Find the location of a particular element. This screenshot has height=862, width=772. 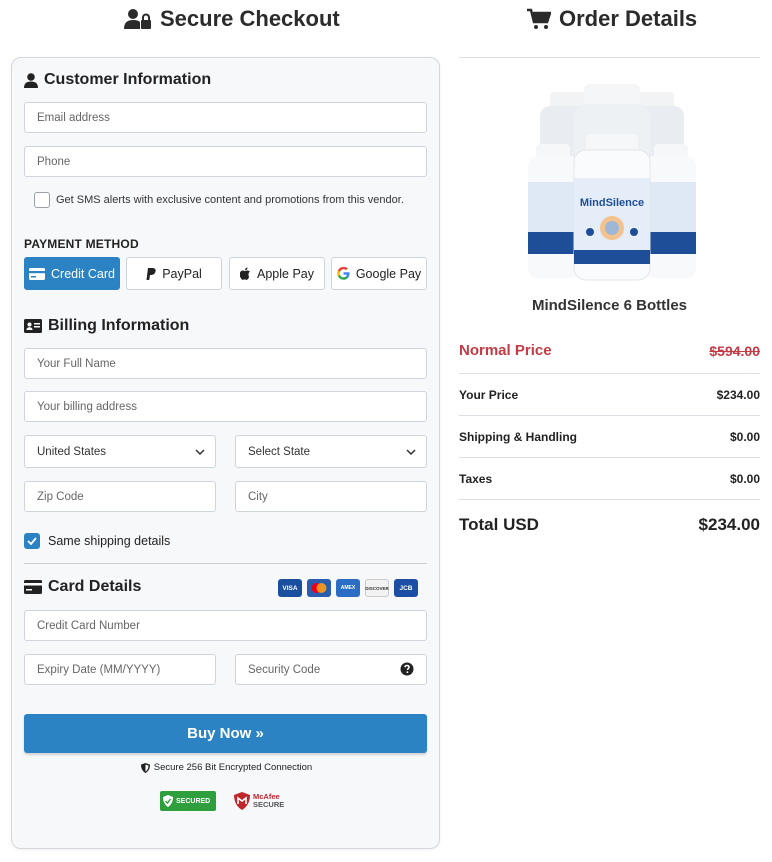

billing-information-title: Billing Information is located at coordinates (106, 326).